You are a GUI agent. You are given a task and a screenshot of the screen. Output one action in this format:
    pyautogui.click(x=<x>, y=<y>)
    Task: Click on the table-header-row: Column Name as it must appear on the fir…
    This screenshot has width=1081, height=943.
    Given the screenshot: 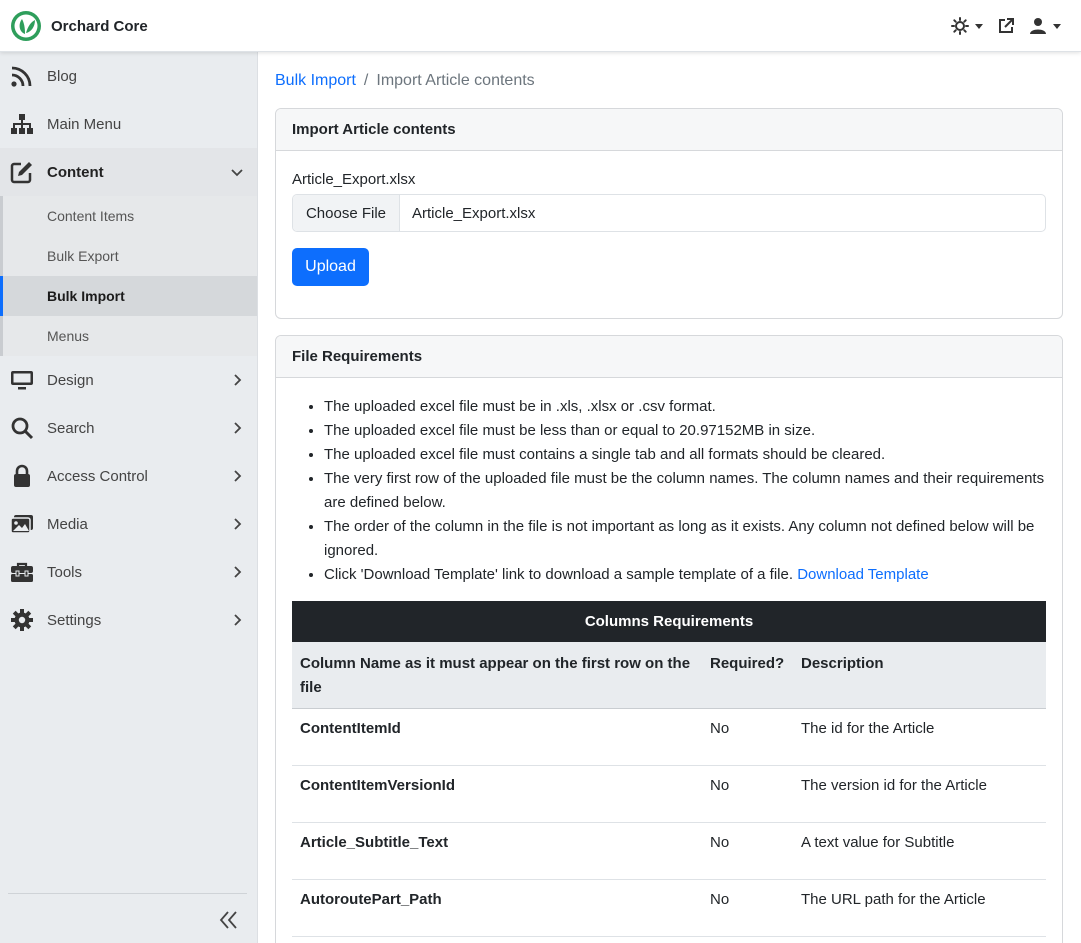 What is the action you would take?
    pyautogui.click(x=669, y=675)
    